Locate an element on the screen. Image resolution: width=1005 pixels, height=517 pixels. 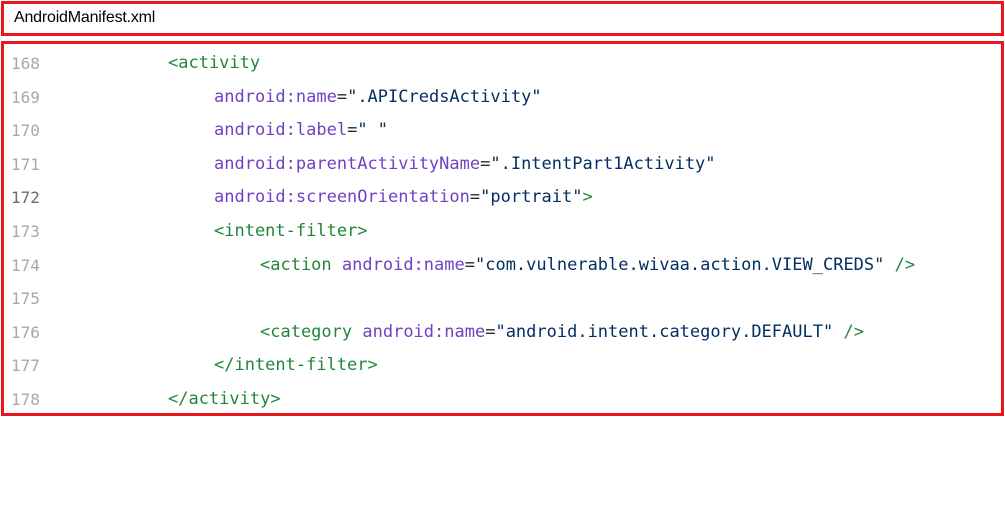
line-code: android:name=".APICredsActivity" is located at coordinates (378, 98).